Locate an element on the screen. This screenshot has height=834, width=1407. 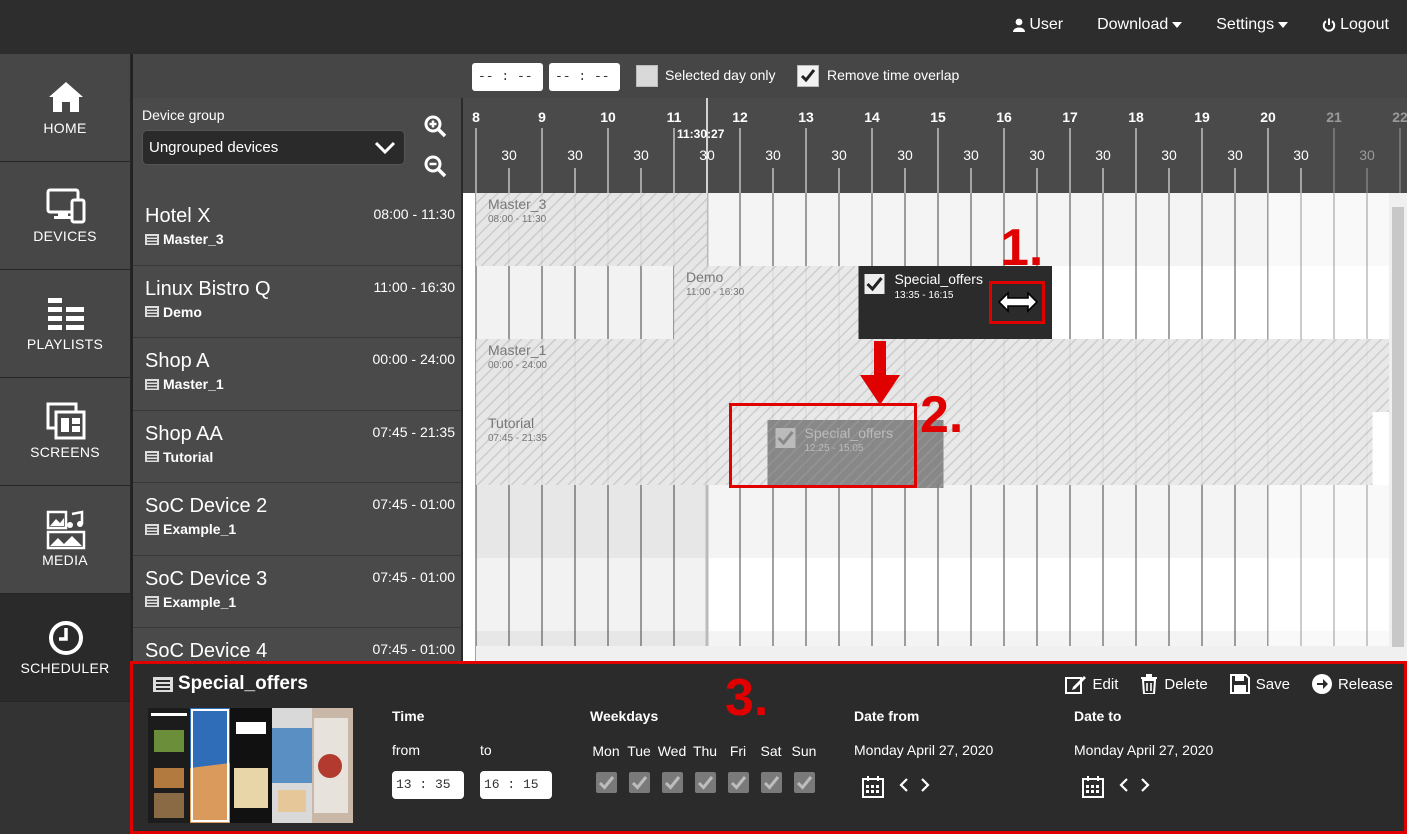
device-group-panel: Device group Ungrouped devices is located at coordinates (298, 145).